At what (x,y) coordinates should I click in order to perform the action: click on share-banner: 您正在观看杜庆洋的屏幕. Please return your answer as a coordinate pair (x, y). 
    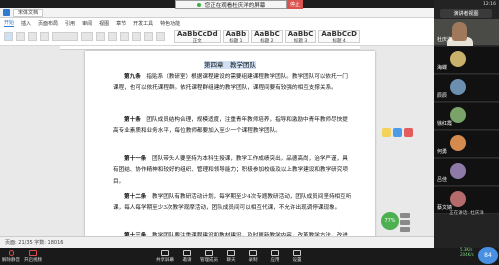
    Looking at the image, I should click on (231, 4).